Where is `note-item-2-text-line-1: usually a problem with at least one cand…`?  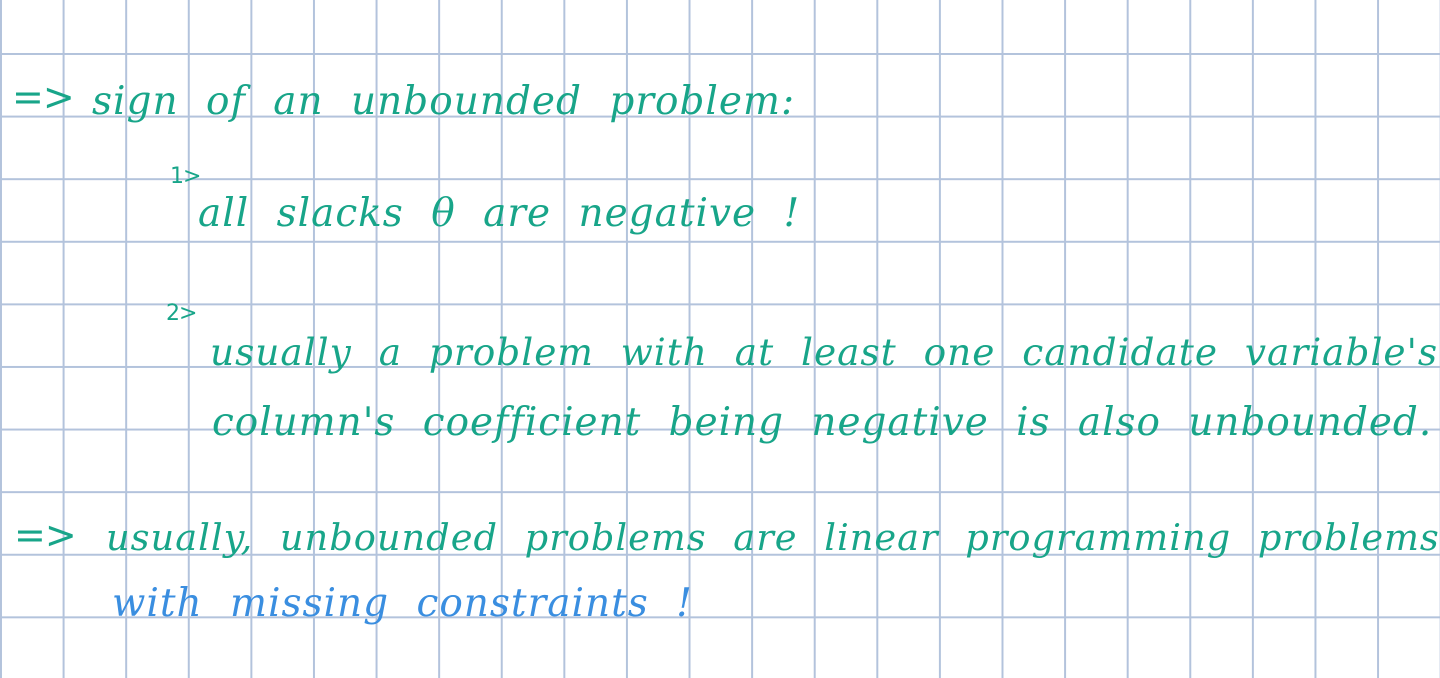 note-item-2-text-line-1: usually a problem with at least one cand… is located at coordinates (824, 352).